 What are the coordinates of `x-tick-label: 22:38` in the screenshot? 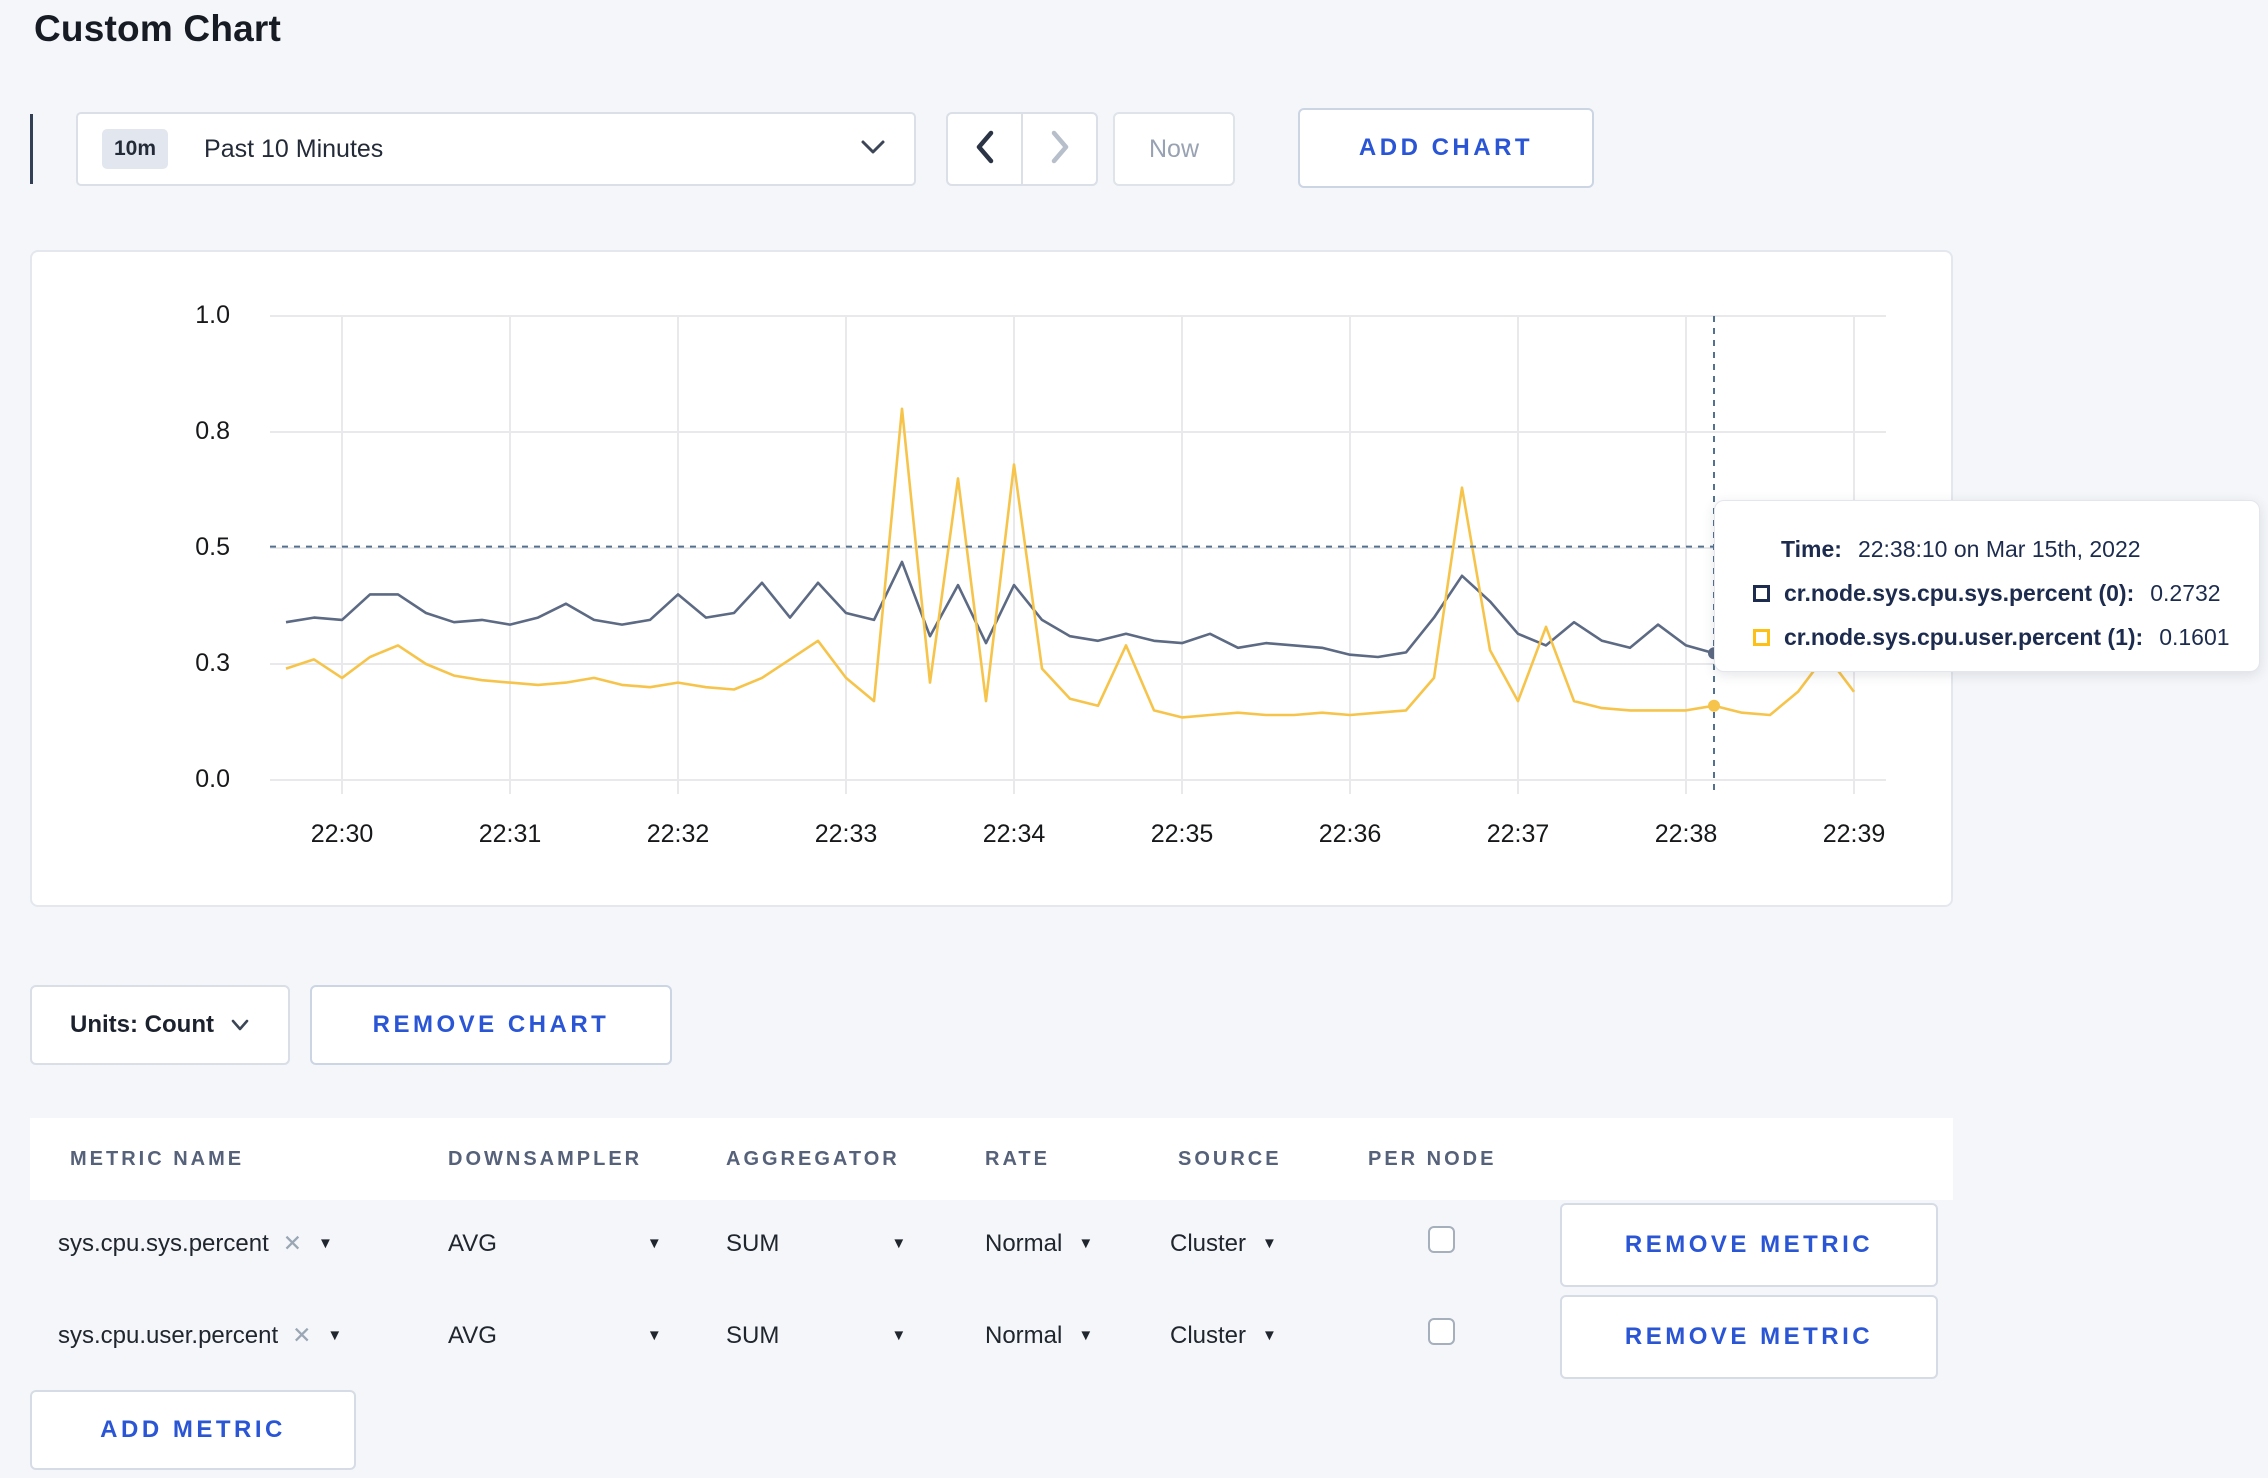 It's located at (1686, 834).